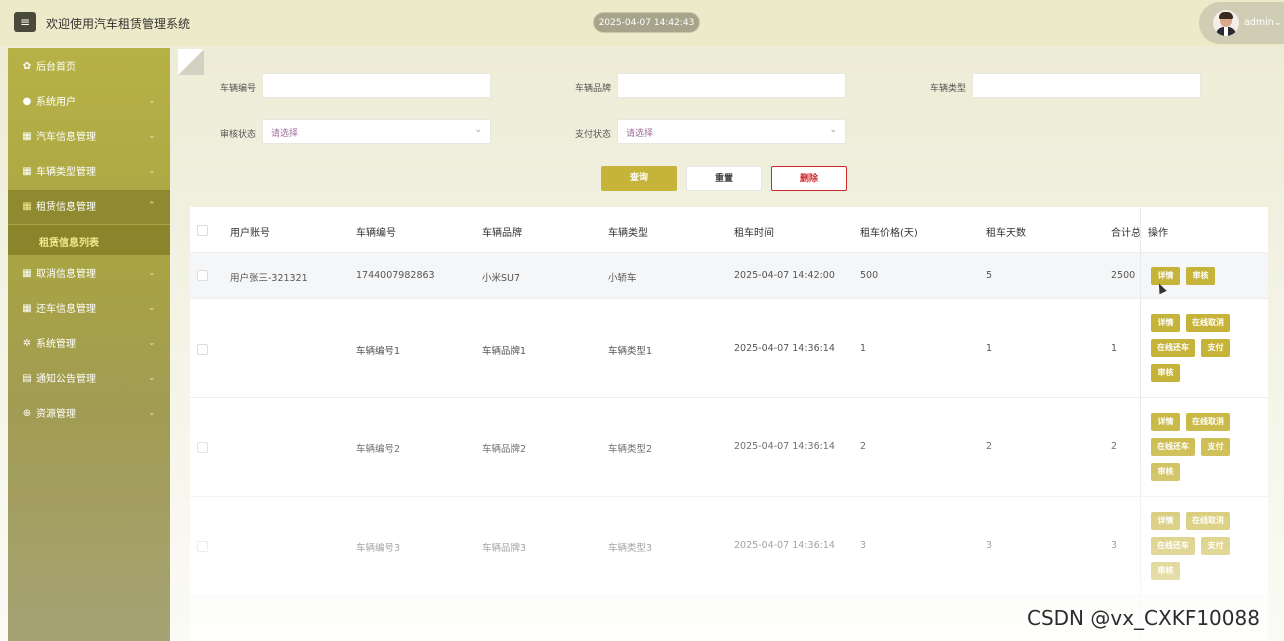 The height and width of the screenshot is (641, 1284). Describe the element at coordinates (504, 548) in the screenshot. I see `cell-brand: 车辆品牌3` at that location.